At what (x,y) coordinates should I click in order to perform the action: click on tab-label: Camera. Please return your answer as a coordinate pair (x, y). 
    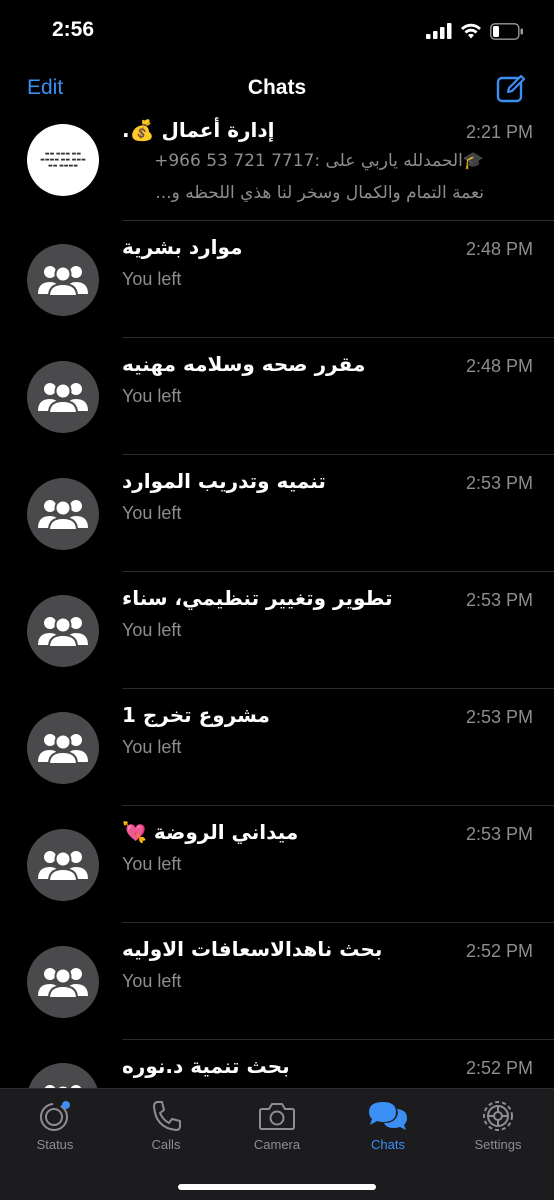
    Looking at the image, I should click on (277, 1144).